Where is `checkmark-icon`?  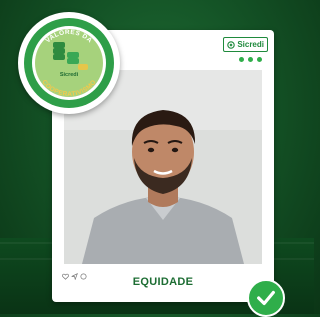 checkmark-icon is located at coordinates (266, 298).